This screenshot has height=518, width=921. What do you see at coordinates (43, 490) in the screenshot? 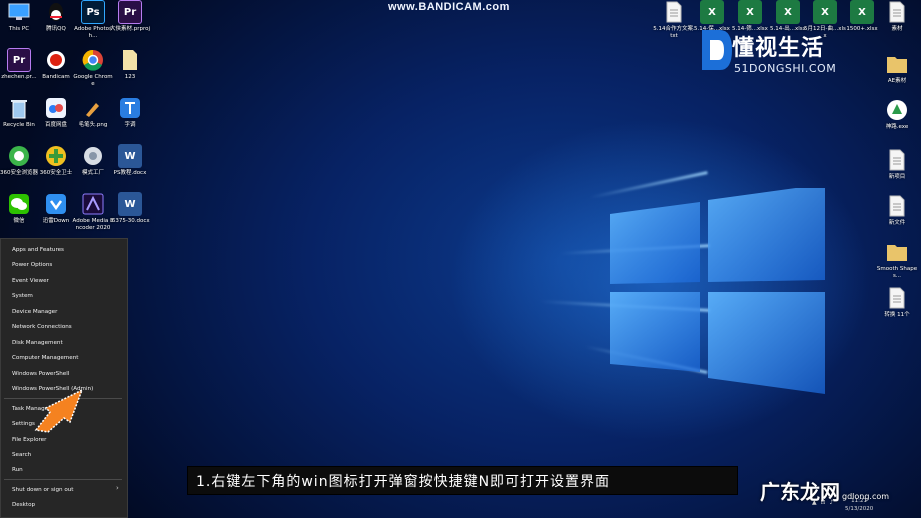
I see `menu-shut-down-or-sign-out: Shut down or sign out` at bounding box center [43, 490].